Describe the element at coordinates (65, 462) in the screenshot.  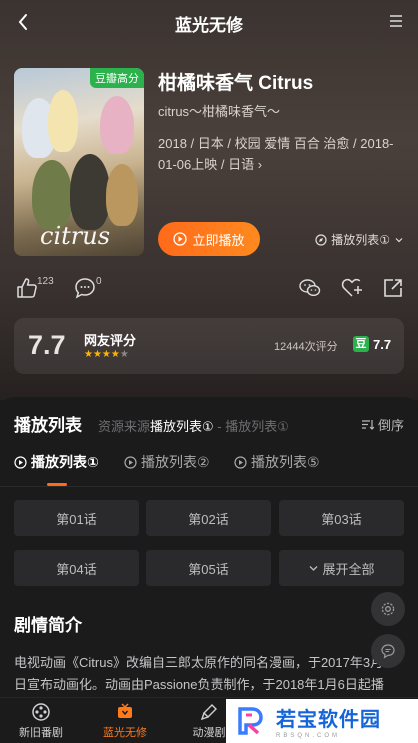
I see `tab-label: 播放列表①` at that location.